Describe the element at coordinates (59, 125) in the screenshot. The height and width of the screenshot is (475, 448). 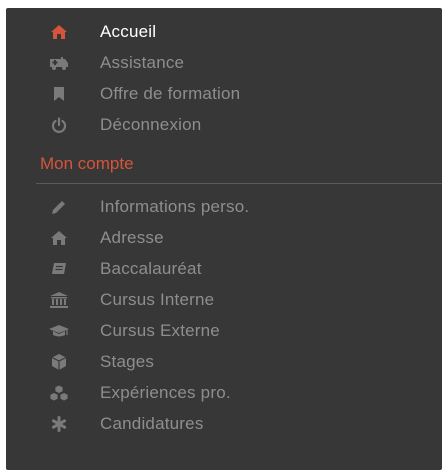
I see `power-icon` at that location.